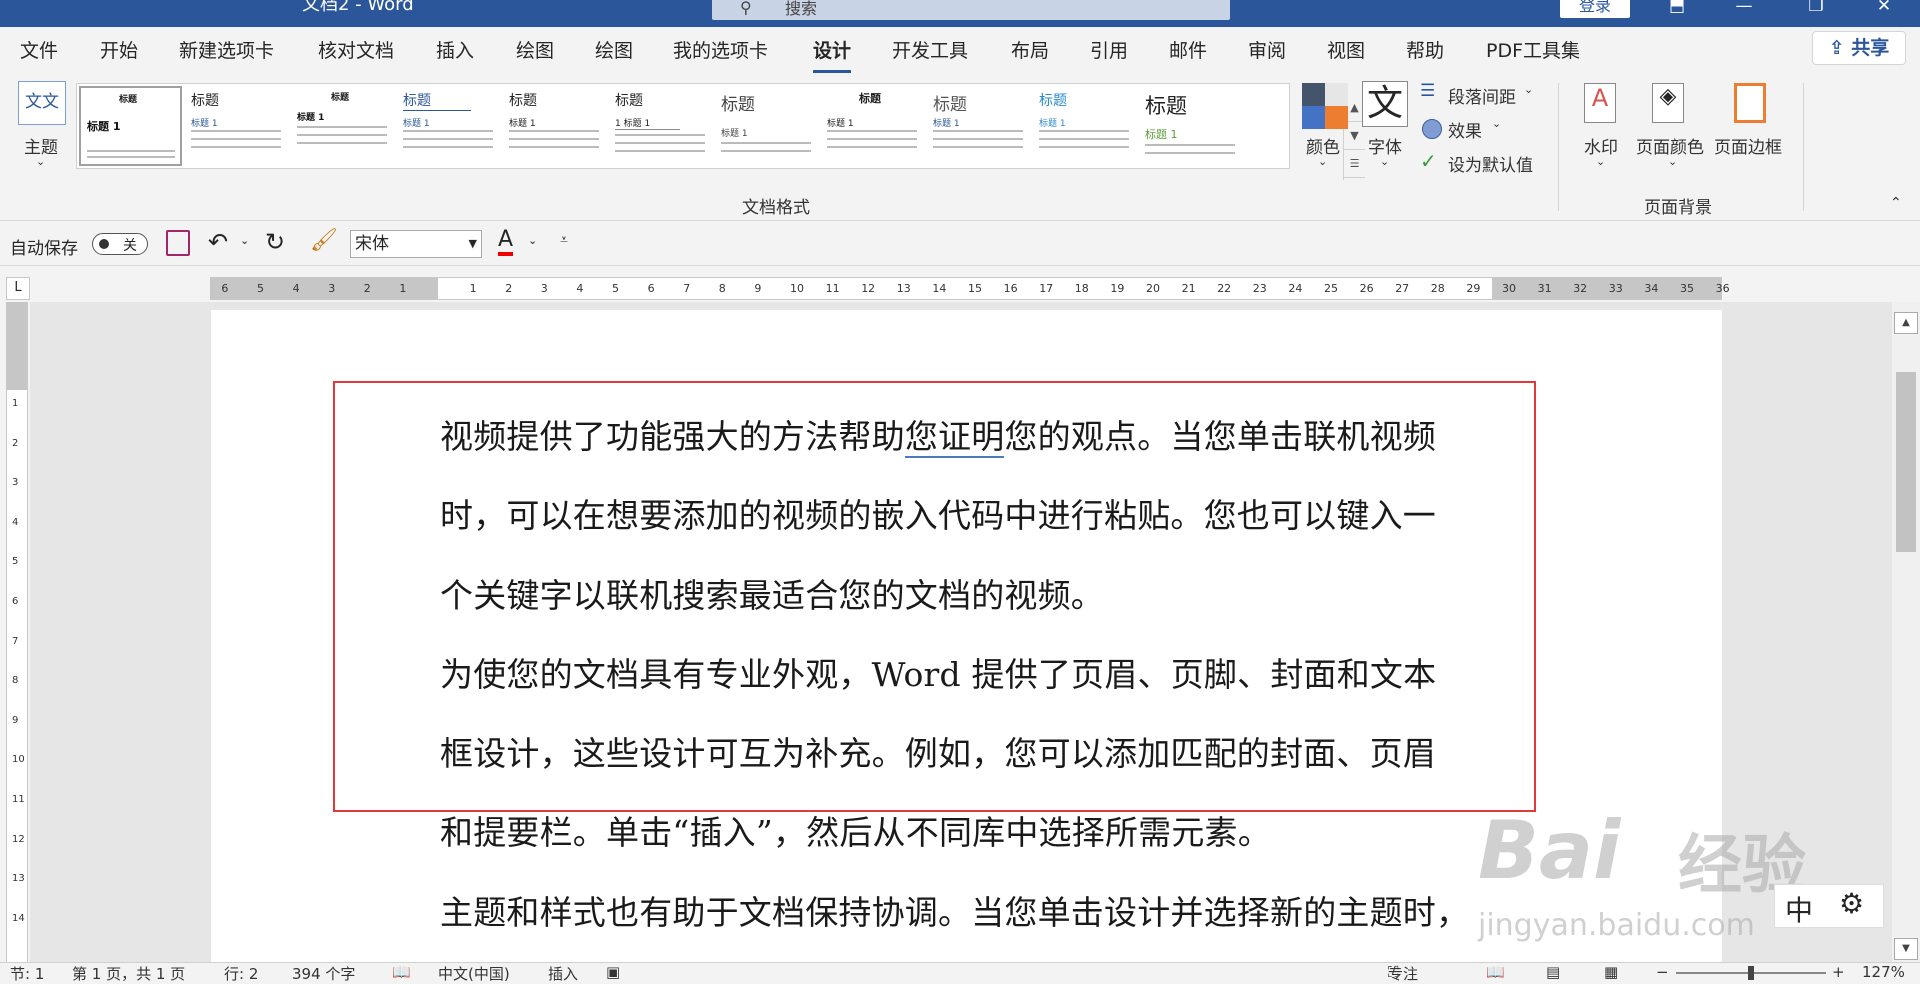 This screenshot has width=1920, height=984. I want to click on restore-icon: ❐, so click(1816, 9).